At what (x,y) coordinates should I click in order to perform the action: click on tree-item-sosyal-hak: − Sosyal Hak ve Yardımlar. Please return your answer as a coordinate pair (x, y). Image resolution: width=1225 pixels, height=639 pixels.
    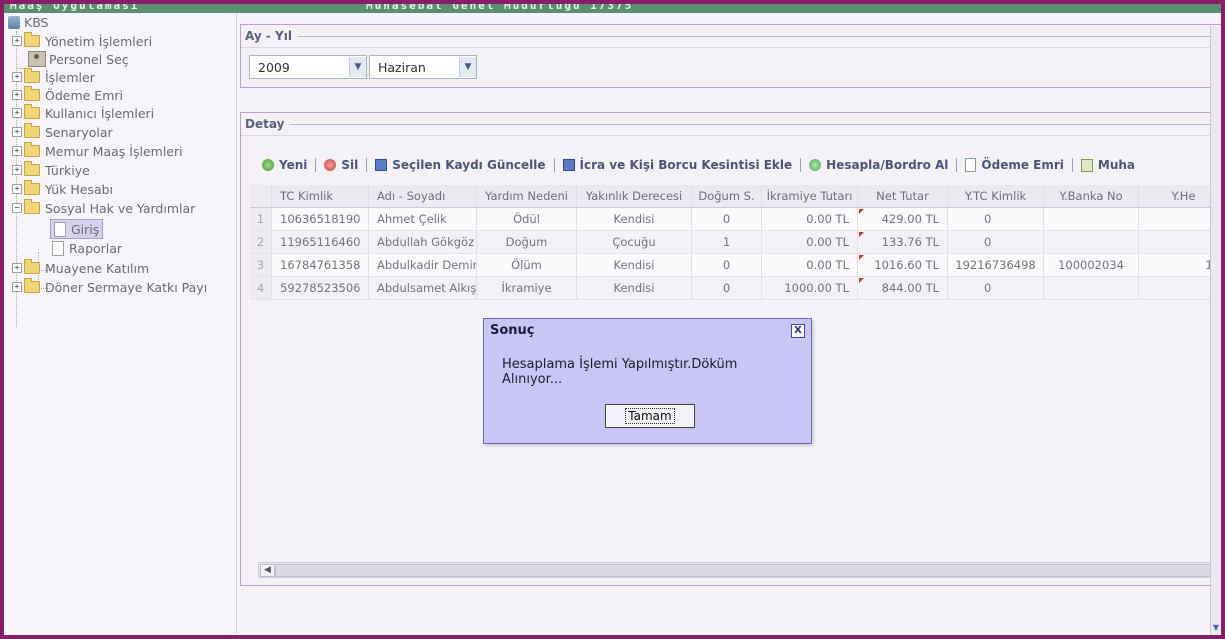
    Looking at the image, I should click on (103, 208).